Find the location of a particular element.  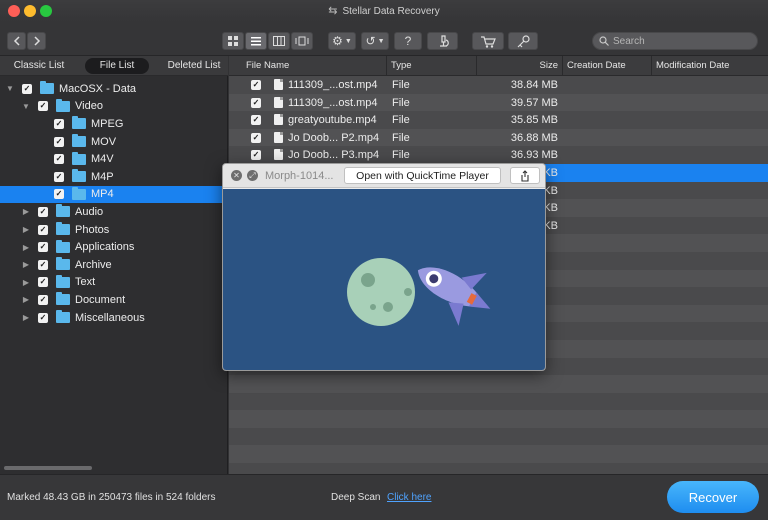

chevron-right-icon is located at coordinates (36, 41).